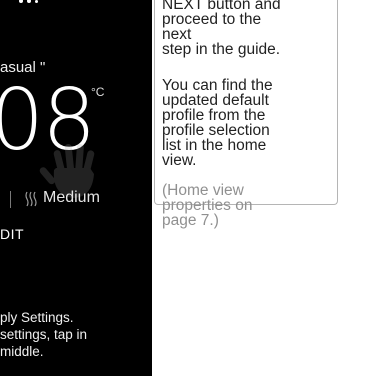 The width and height of the screenshot is (382, 376). I want to click on mode-label: Medium, so click(71, 197).